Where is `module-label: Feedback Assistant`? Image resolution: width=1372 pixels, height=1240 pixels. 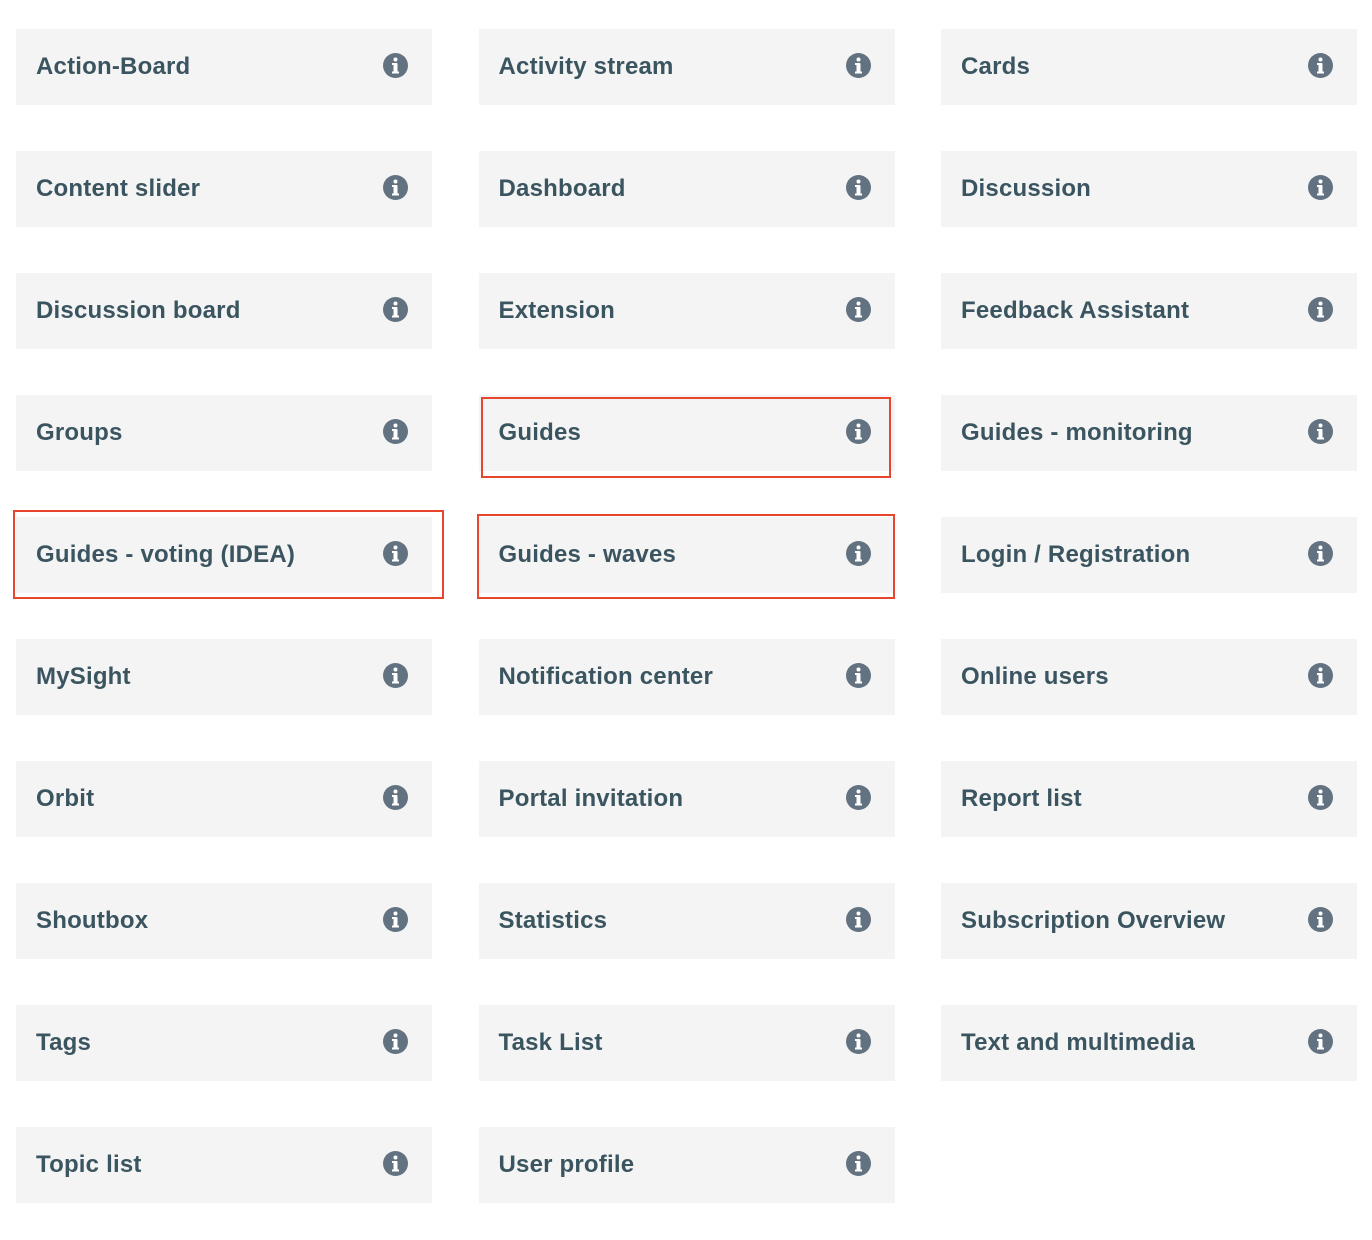 module-label: Feedback Assistant is located at coordinates (1075, 310).